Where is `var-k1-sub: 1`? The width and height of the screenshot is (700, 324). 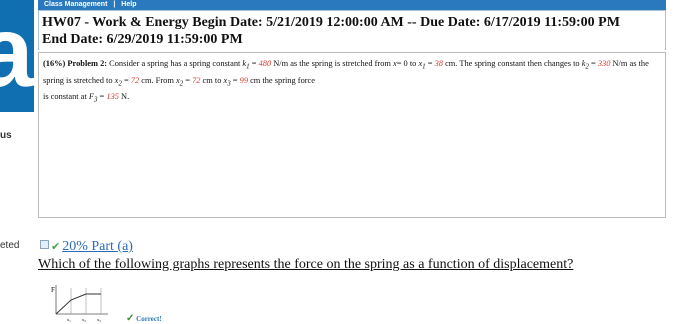 var-k1-sub: 1 is located at coordinates (248, 66).